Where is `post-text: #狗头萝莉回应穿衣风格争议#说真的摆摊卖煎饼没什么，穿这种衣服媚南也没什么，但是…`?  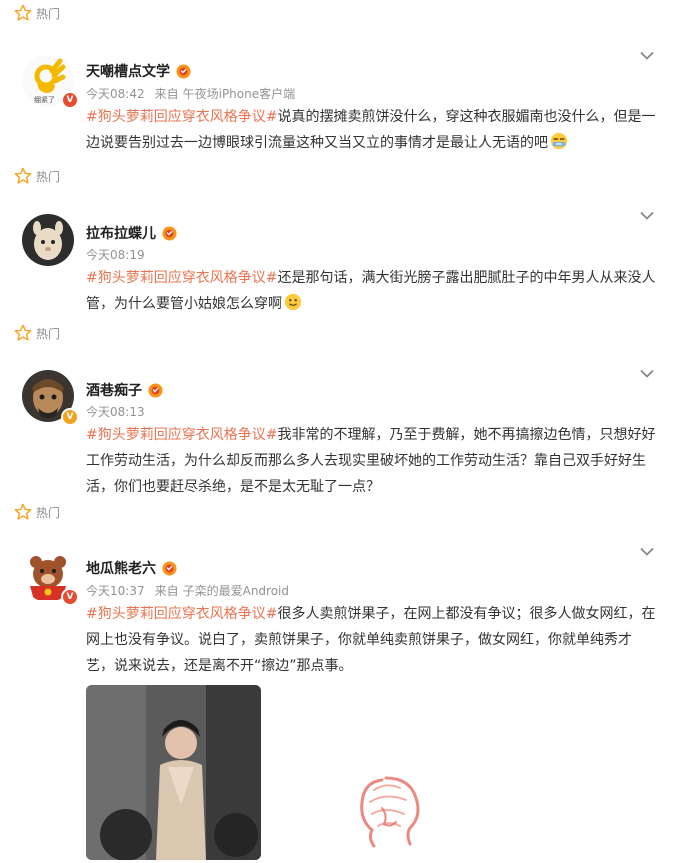 post-text: #狗头萝莉回应穿衣风格争议#说真的摆摊卖煎饼没什么，穿这种衣服媚南也没什么，但是… is located at coordinates (371, 130).